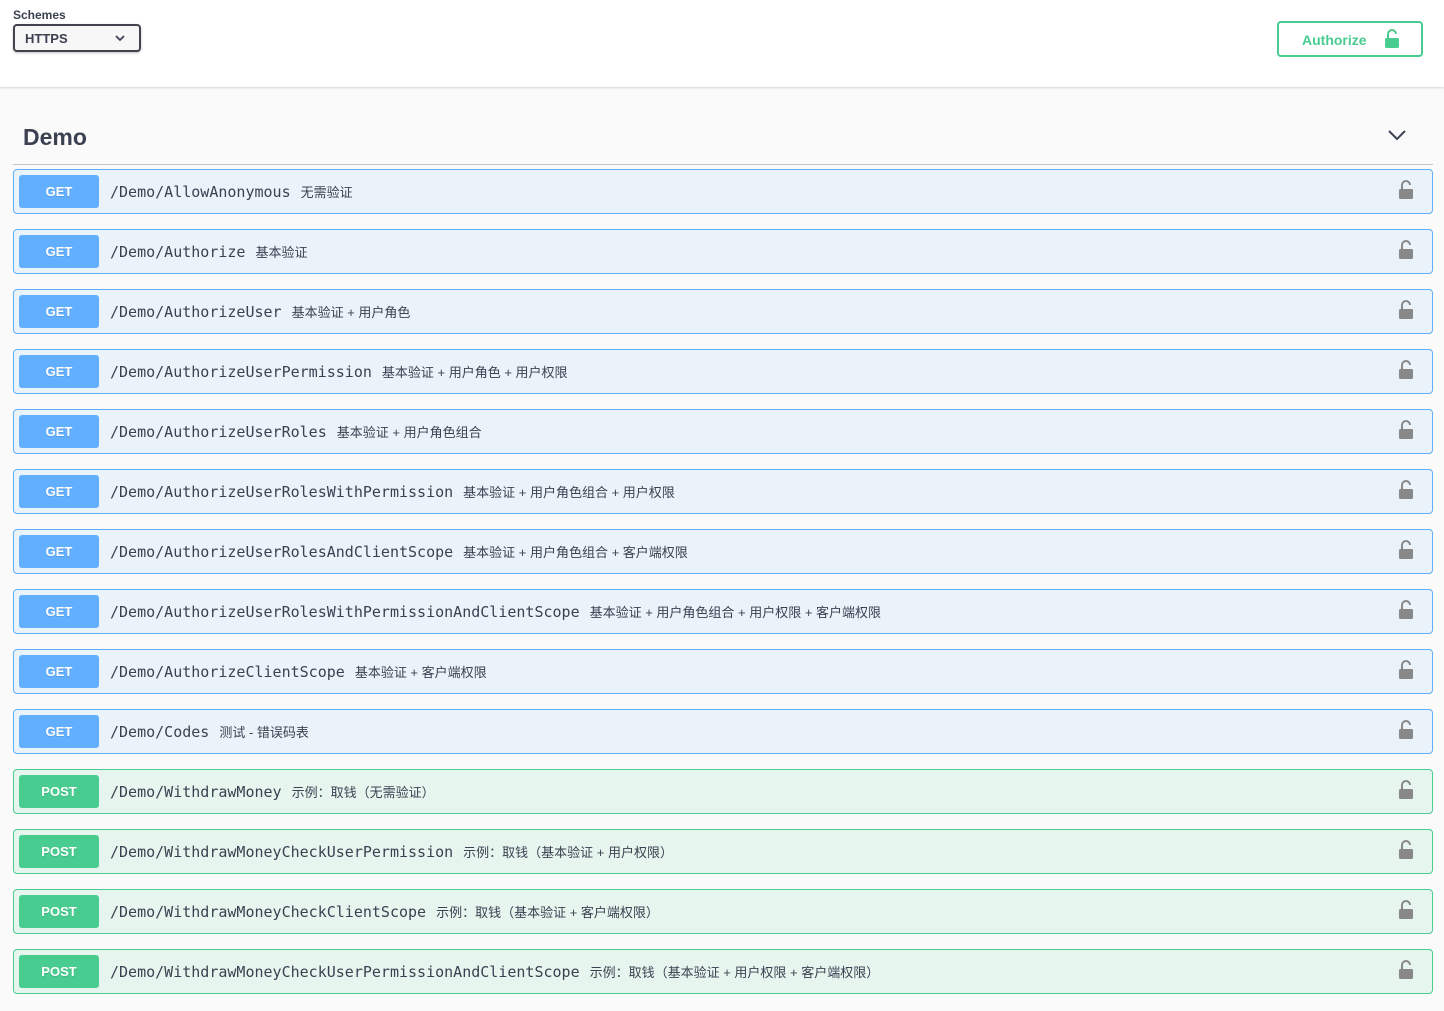  What do you see at coordinates (241, 372) in the screenshot?
I see `operation-path: /Demo/AuthorizeUserPermission` at bounding box center [241, 372].